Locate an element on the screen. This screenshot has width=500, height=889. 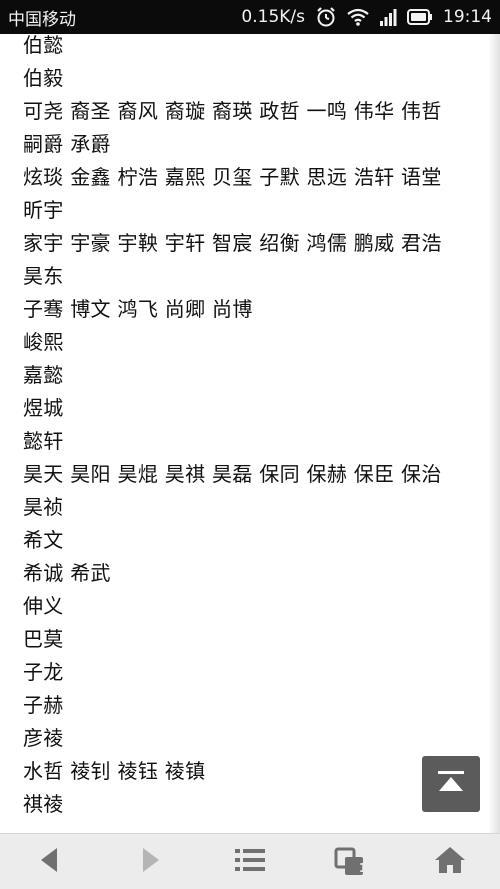
name-row: 煜城 is located at coordinates (43, 408).